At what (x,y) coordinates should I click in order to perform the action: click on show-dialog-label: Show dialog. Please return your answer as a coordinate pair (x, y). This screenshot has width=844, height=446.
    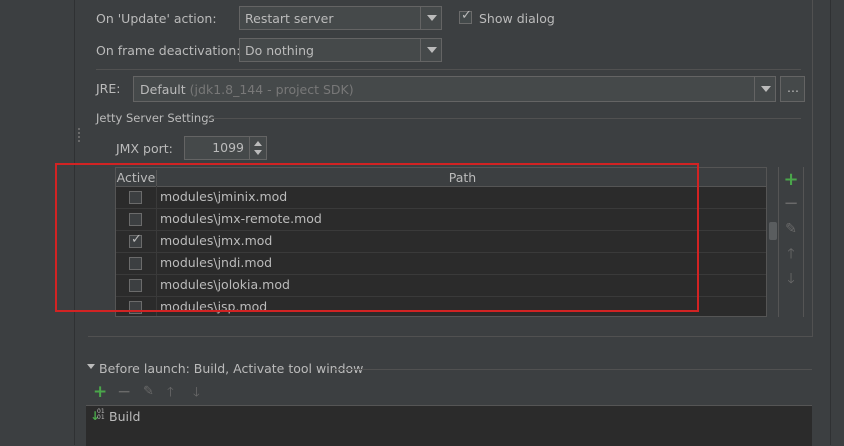
    Looking at the image, I should click on (517, 18).